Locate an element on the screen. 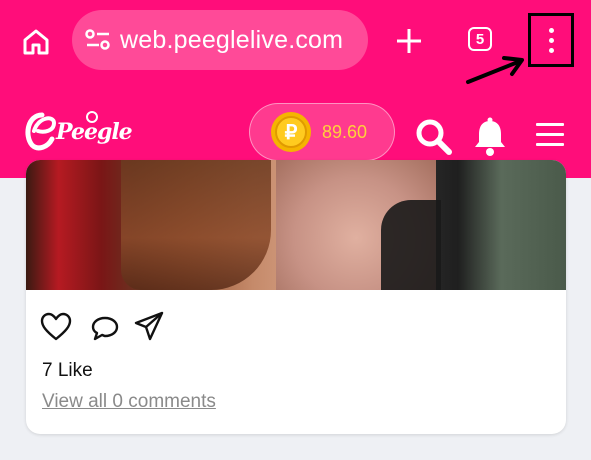 The height and width of the screenshot is (460, 591). logo-text: Peegle is located at coordinates (94, 132).